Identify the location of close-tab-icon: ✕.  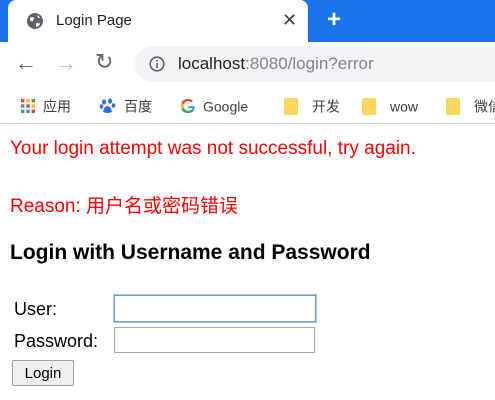
(289, 20).